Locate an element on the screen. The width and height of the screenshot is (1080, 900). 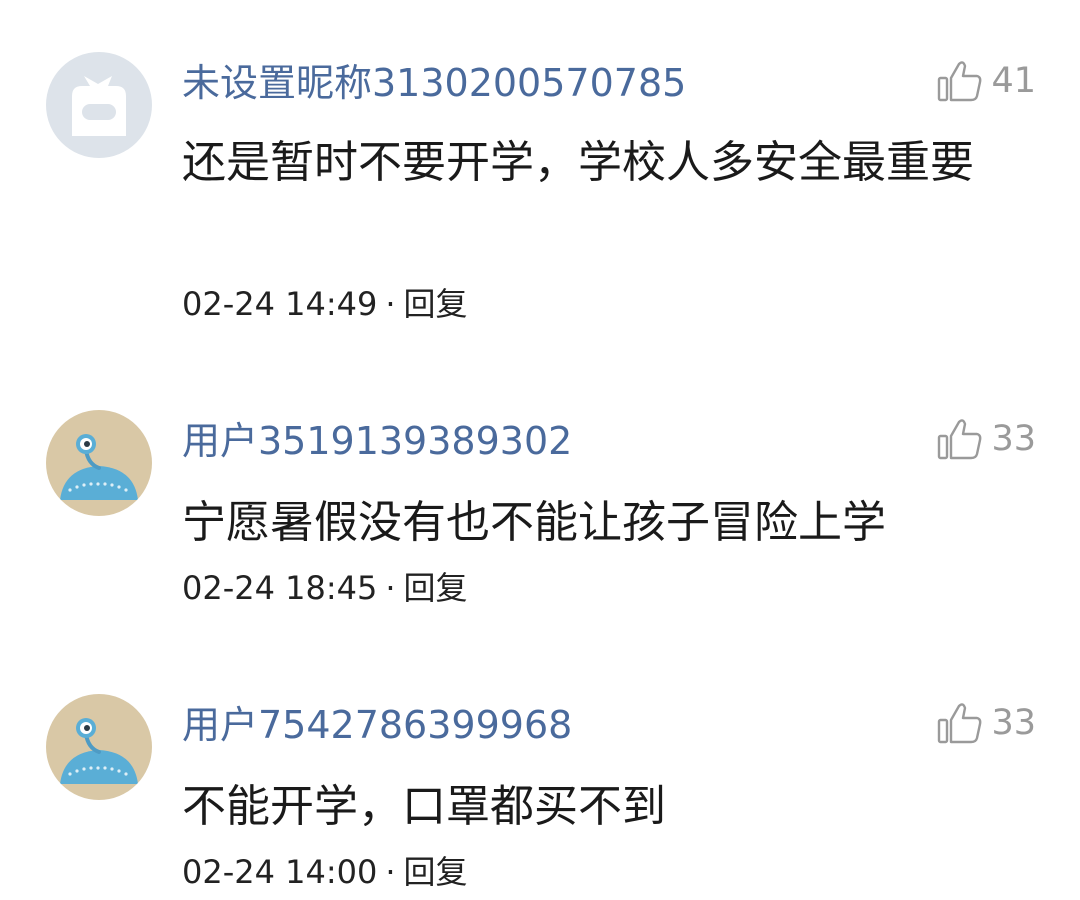
avatar is located at coordinates (99, 747).